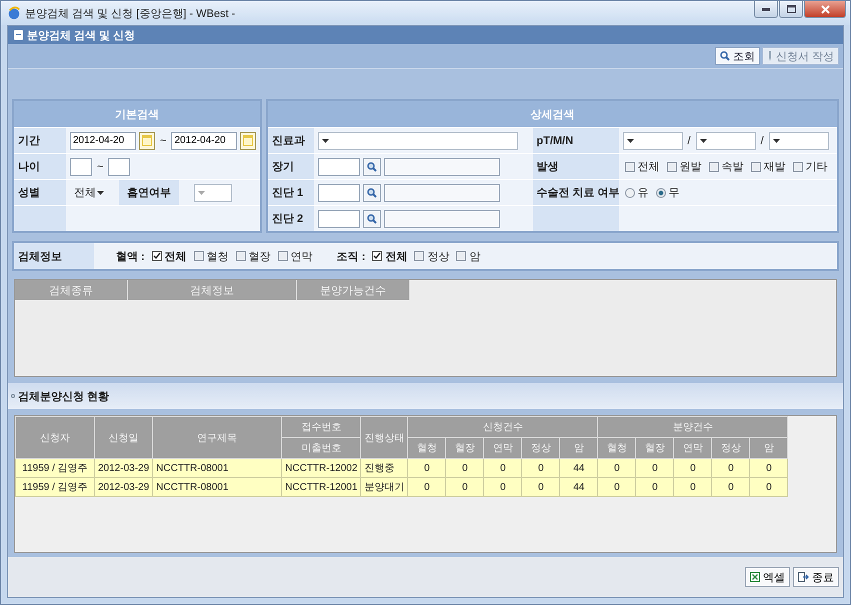 The height and width of the screenshot is (605, 851). What do you see at coordinates (438, 257) in the screenshot?
I see `option-label: 정상` at bounding box center [438, 257].